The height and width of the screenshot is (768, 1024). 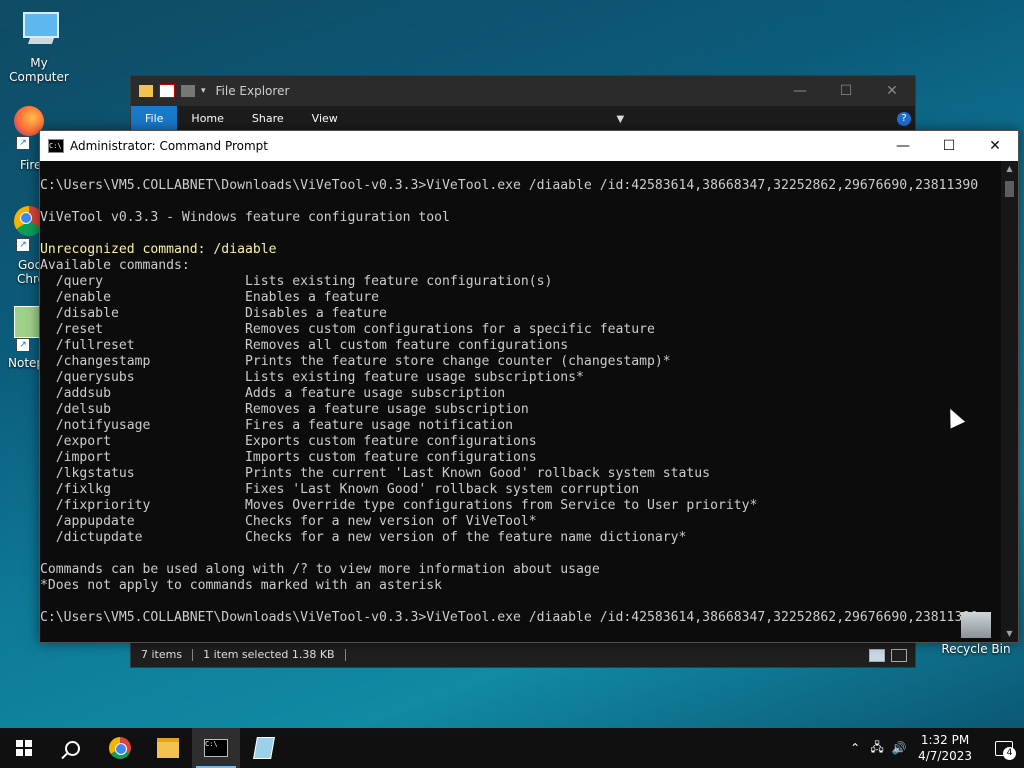 What do you see at coordinates (945, 748) in the screenshot?
I see `clock: 1:32 PM 4/7/2023` at bounding box center [945, 748].